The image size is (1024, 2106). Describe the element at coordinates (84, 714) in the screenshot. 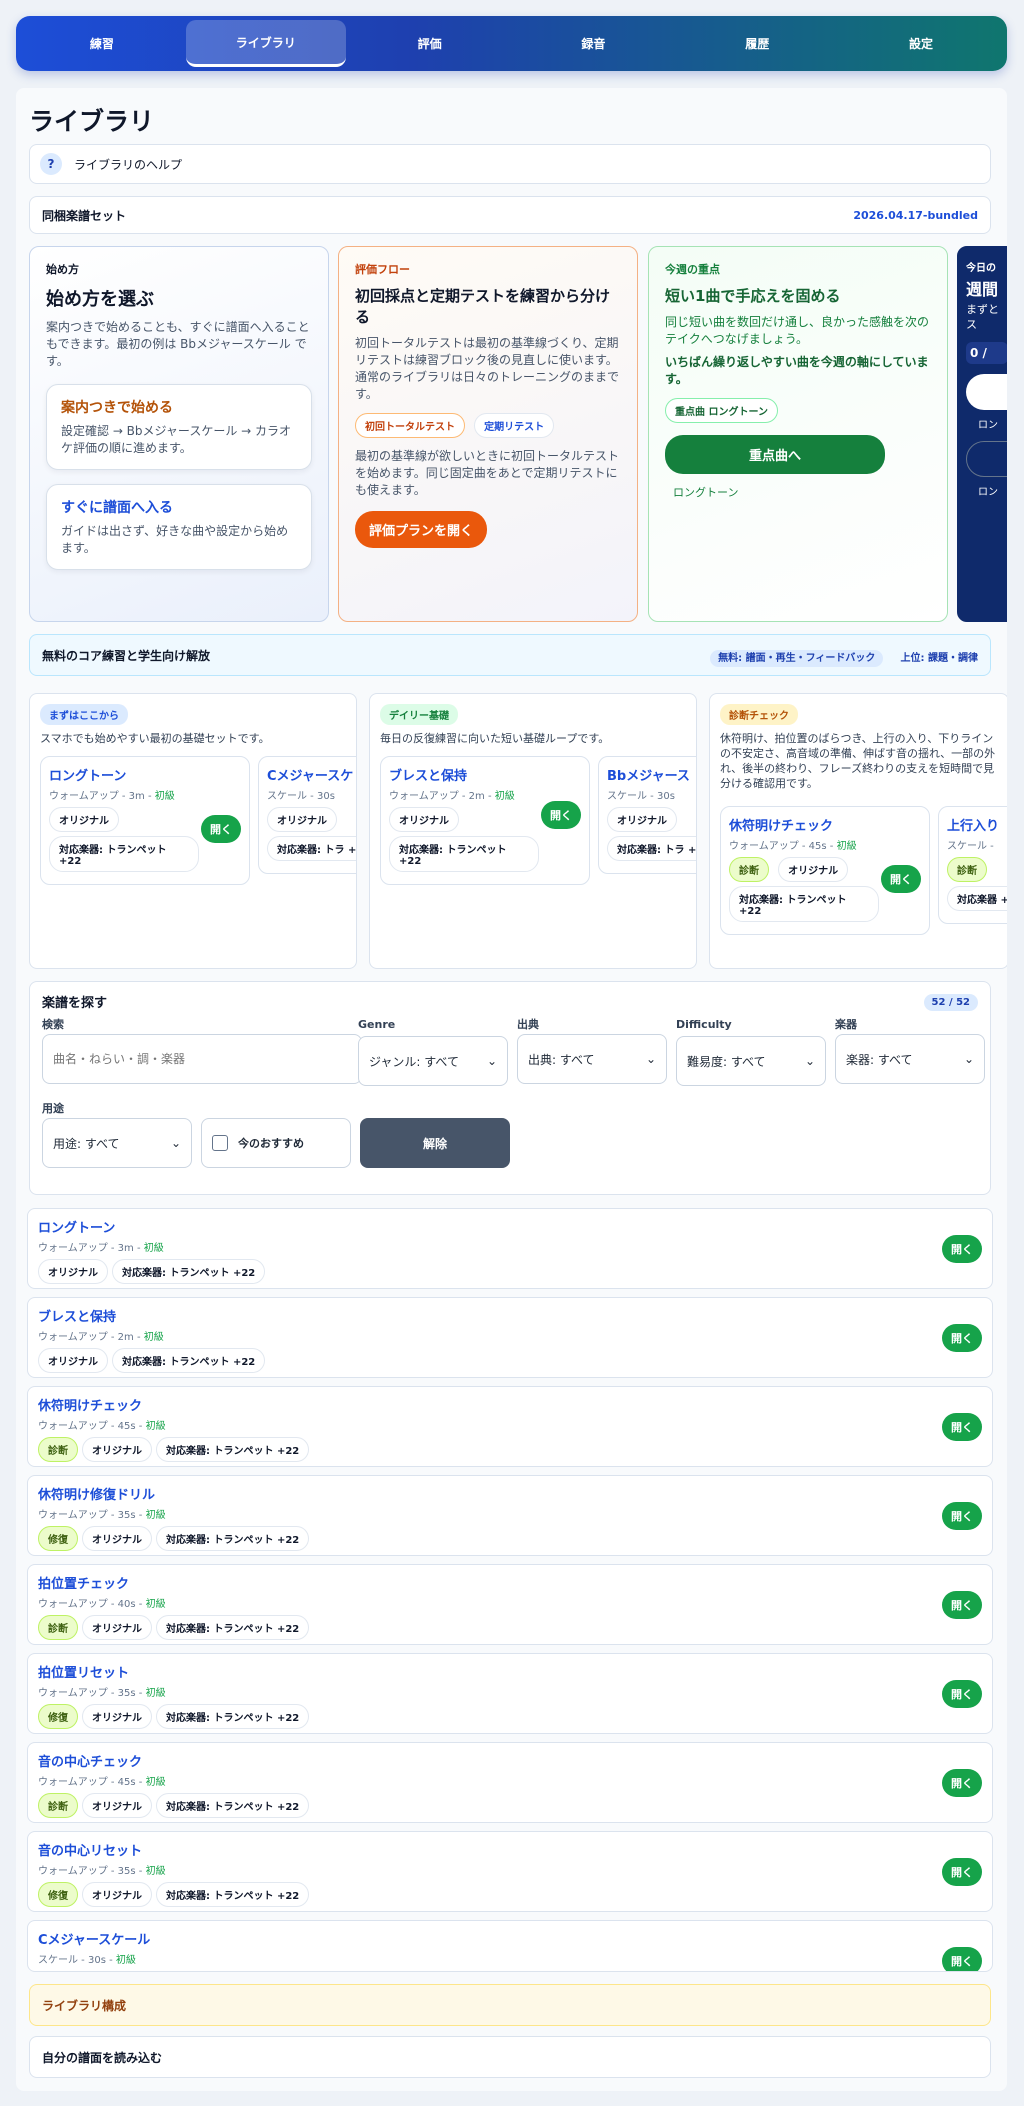

I see `starter-badge: まずはここから` at that location.